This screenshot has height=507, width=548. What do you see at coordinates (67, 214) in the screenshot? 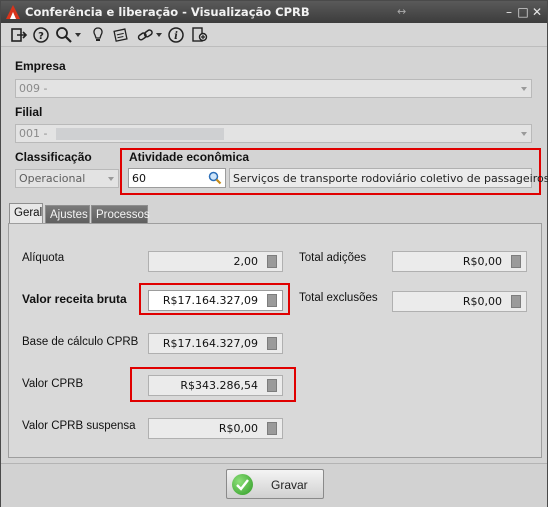
I see `tab-ajustes: Ajustes` at bounding box center [67, 214].